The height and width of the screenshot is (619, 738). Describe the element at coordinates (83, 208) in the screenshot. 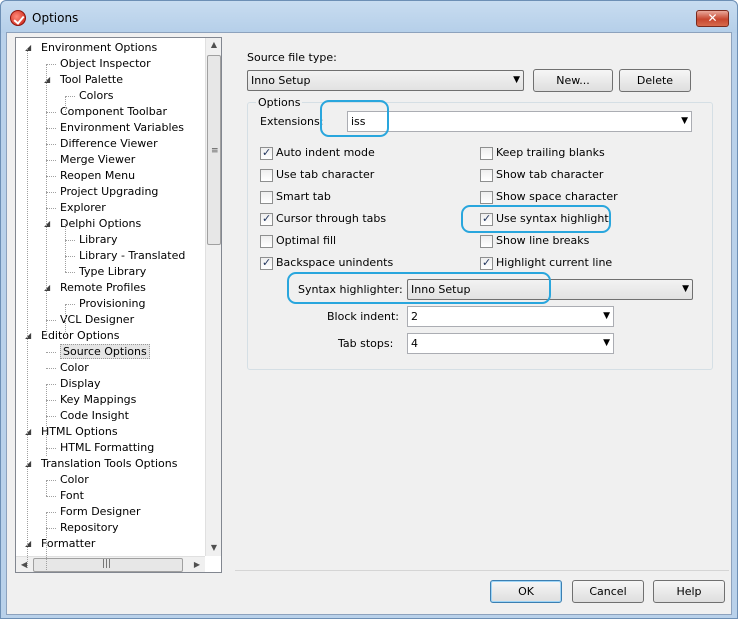

I see `tree-item: Explorer` at that location.